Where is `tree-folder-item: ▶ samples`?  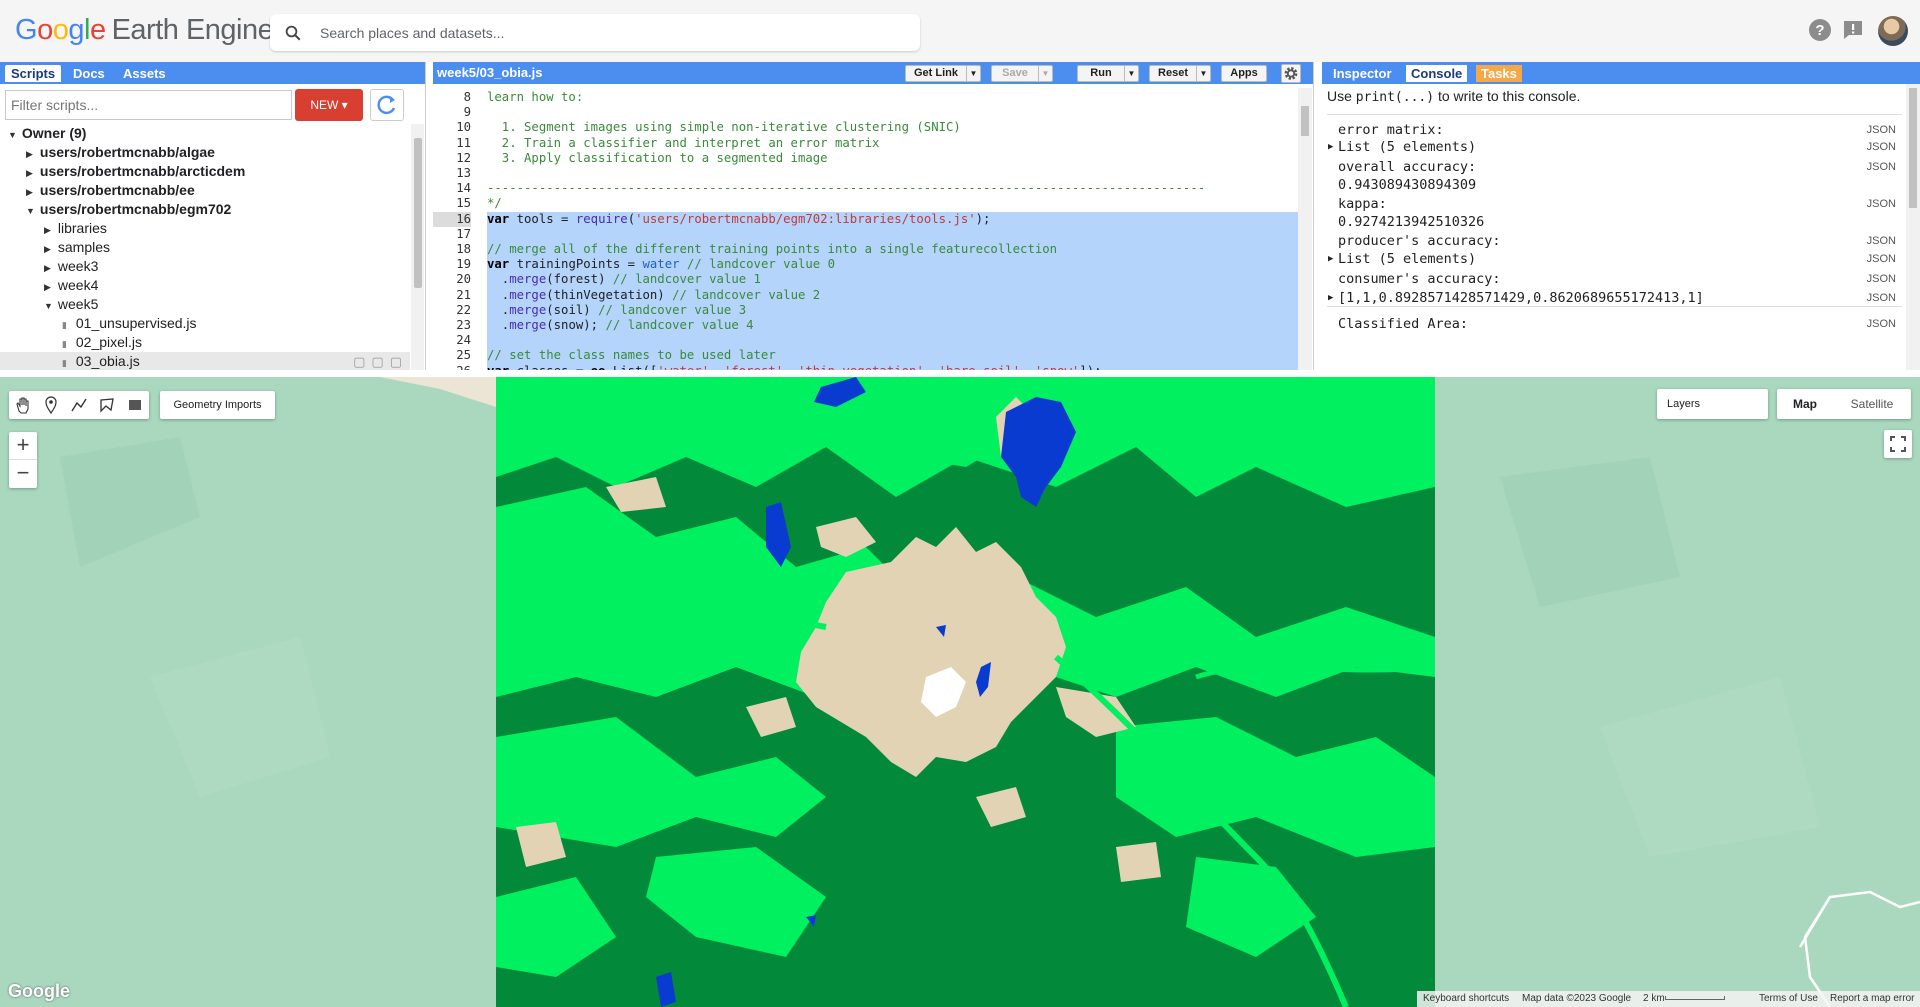
tree-folder-item: ▶ samples is located at coordinates (205, 247).